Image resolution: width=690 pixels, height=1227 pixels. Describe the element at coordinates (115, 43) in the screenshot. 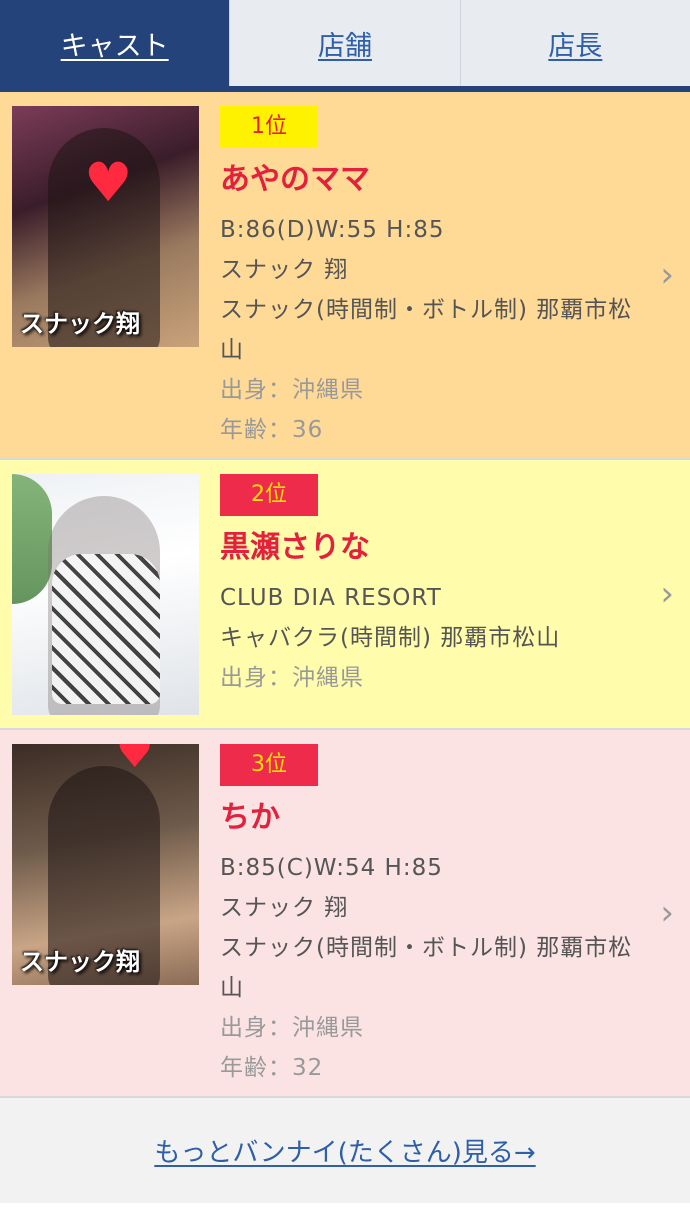

I see `tab-cast: キャスト` at that location.